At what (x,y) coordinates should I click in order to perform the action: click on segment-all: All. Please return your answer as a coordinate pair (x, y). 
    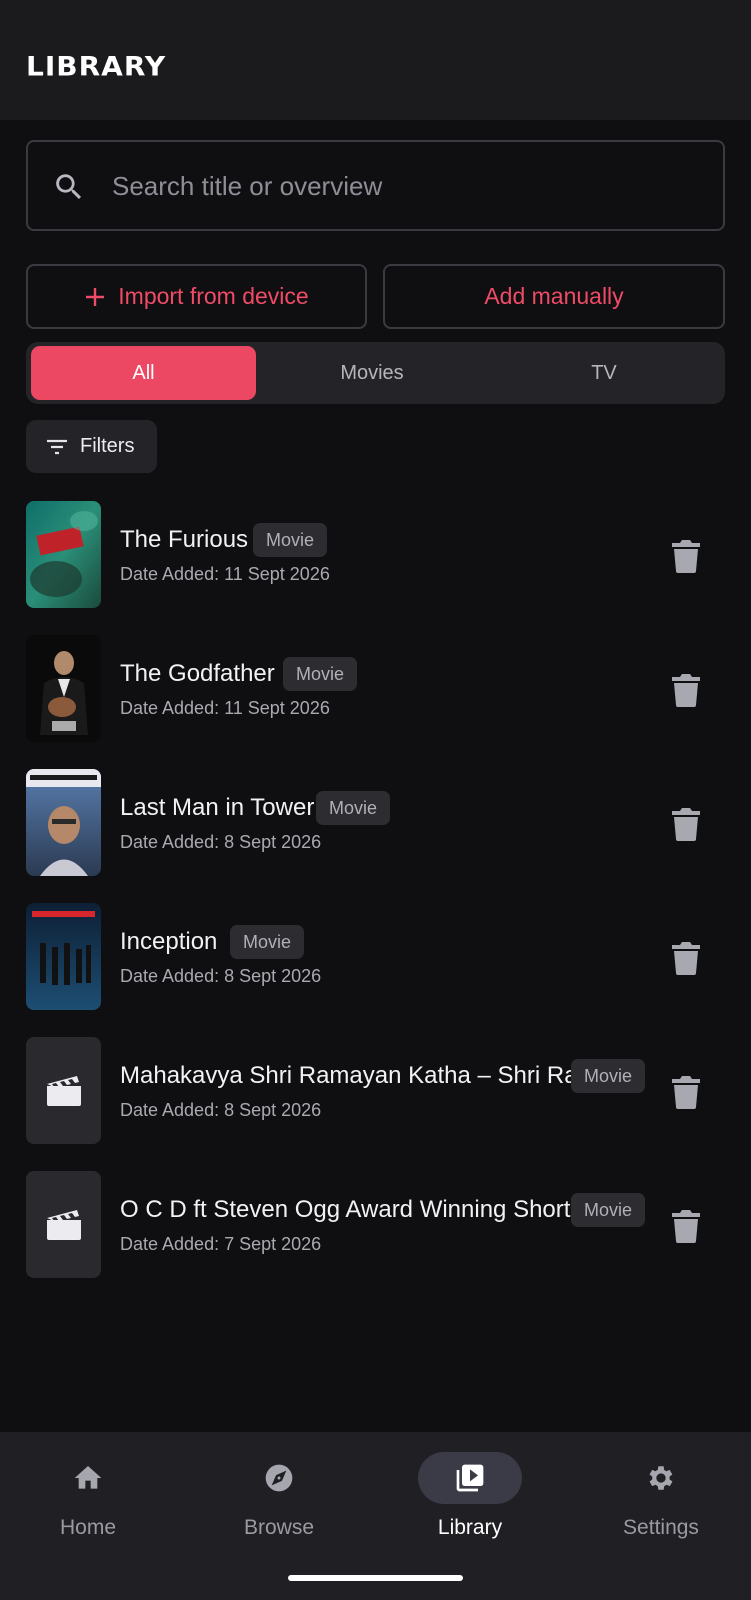
    Looking at the image, I should click on (143, 373).